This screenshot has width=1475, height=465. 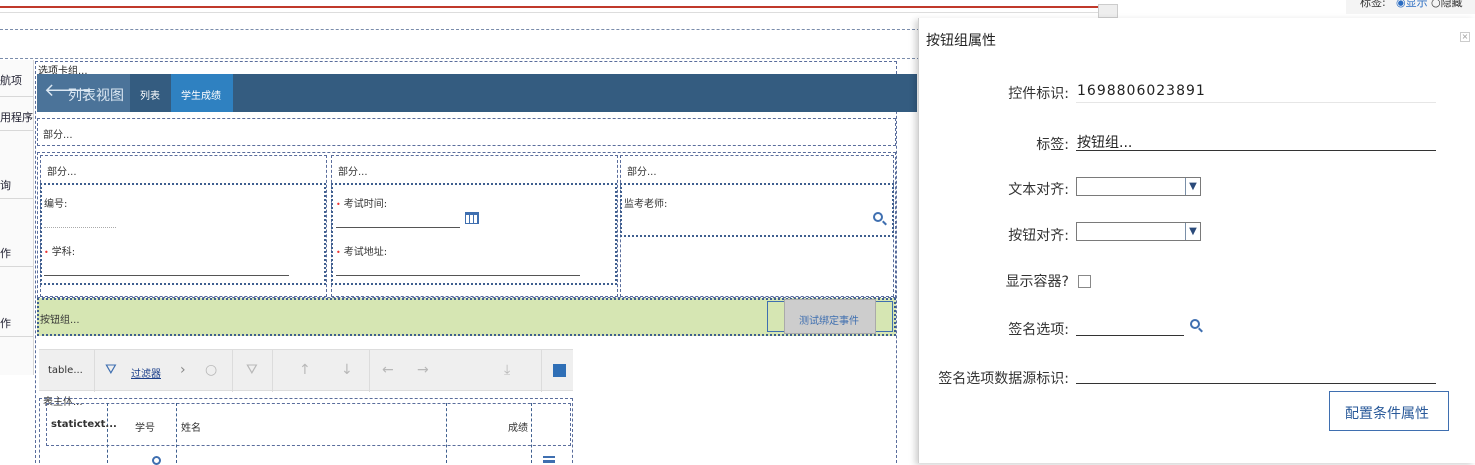 I want to click on download-icon: ⤓, so click(x=507, y=370).